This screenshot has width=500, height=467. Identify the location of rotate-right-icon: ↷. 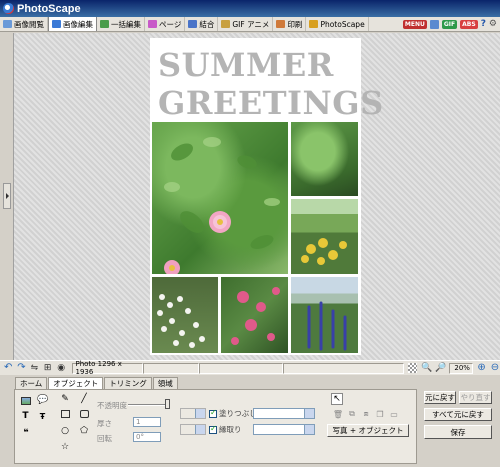
(21, 368).